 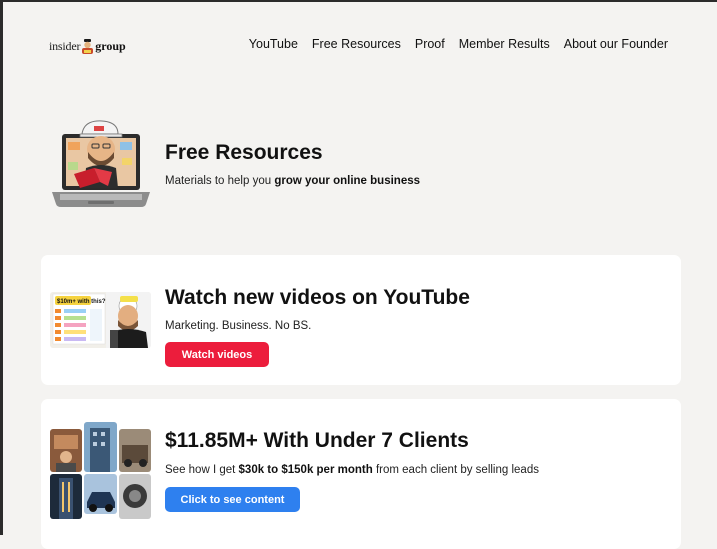 I want to click on nav-free-resources: Free Resources, so click(x=356, y=44).